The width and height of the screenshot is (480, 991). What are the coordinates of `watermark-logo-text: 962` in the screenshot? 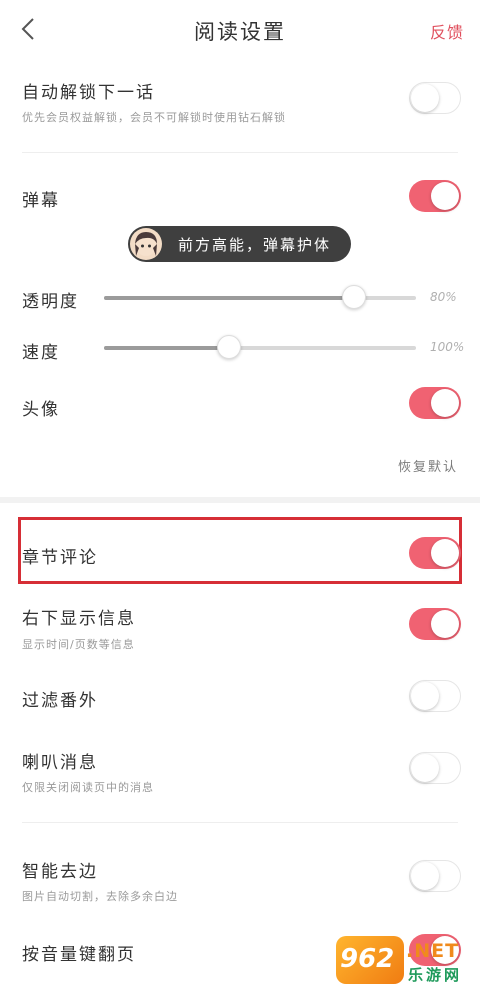 It's located at (367, 959).